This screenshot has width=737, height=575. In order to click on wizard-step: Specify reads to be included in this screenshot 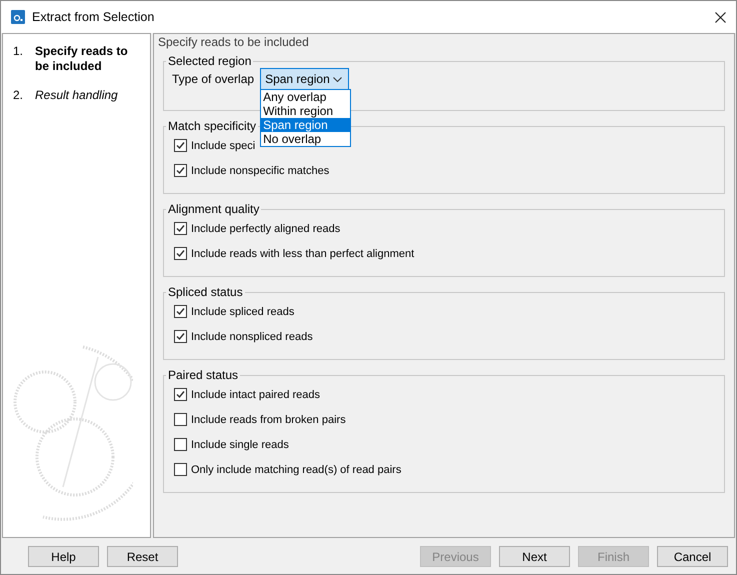, I will do `click(89, 59)`.